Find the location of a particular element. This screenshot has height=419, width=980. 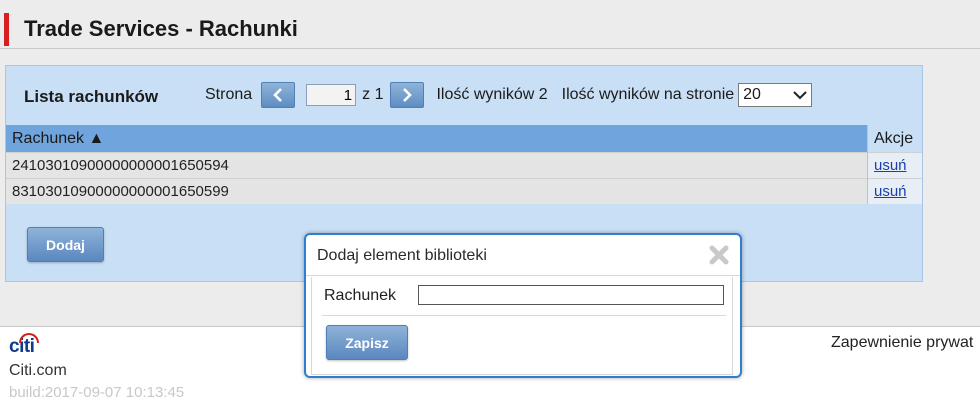

account-number-cell: 83103010900000000001650599 is located at coordinates (437, 191).